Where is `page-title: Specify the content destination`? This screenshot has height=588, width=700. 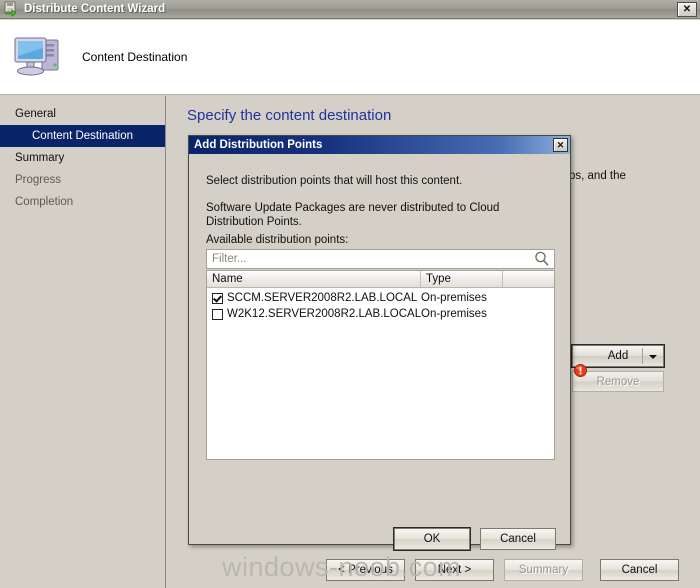
page-title: Specify the content destination is located at coordinates (289, 115).